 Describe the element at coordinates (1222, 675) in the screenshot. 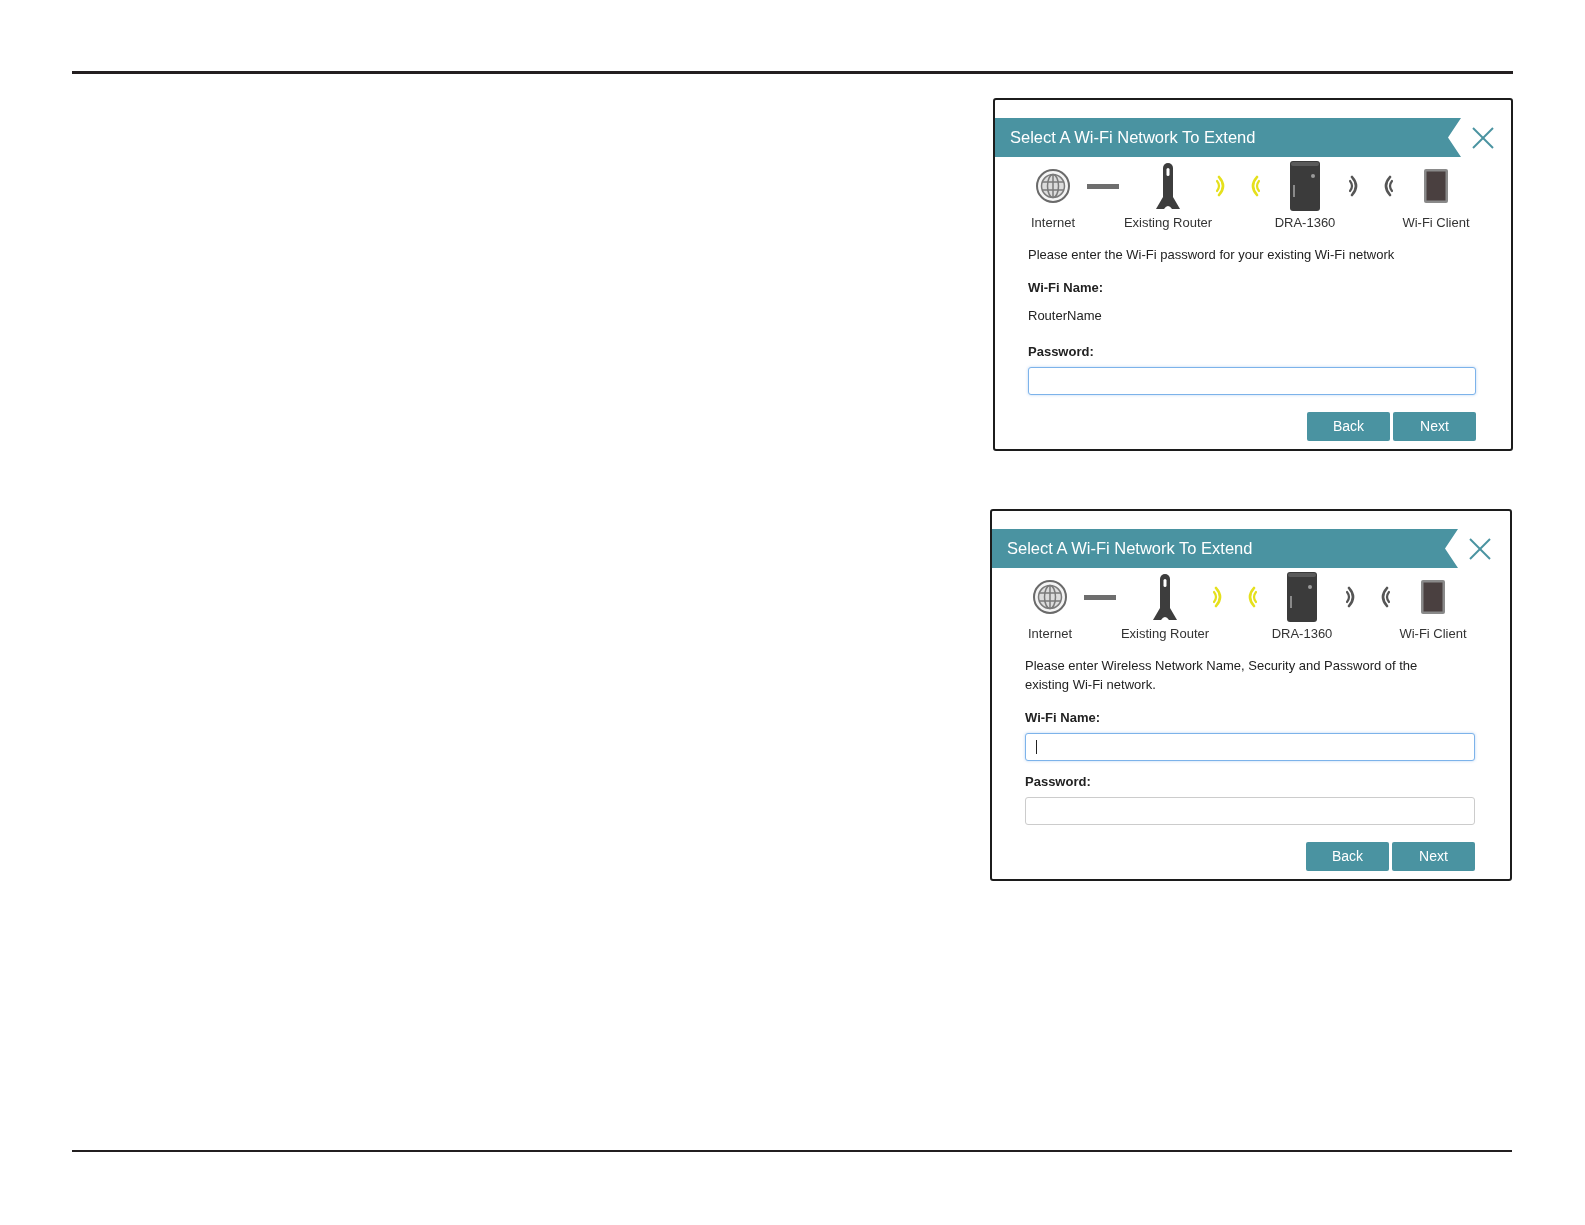

I see `instruction-text: Please enter Wireless Network Name, Security and Password of the existing Wi-Fi network.` at that location.